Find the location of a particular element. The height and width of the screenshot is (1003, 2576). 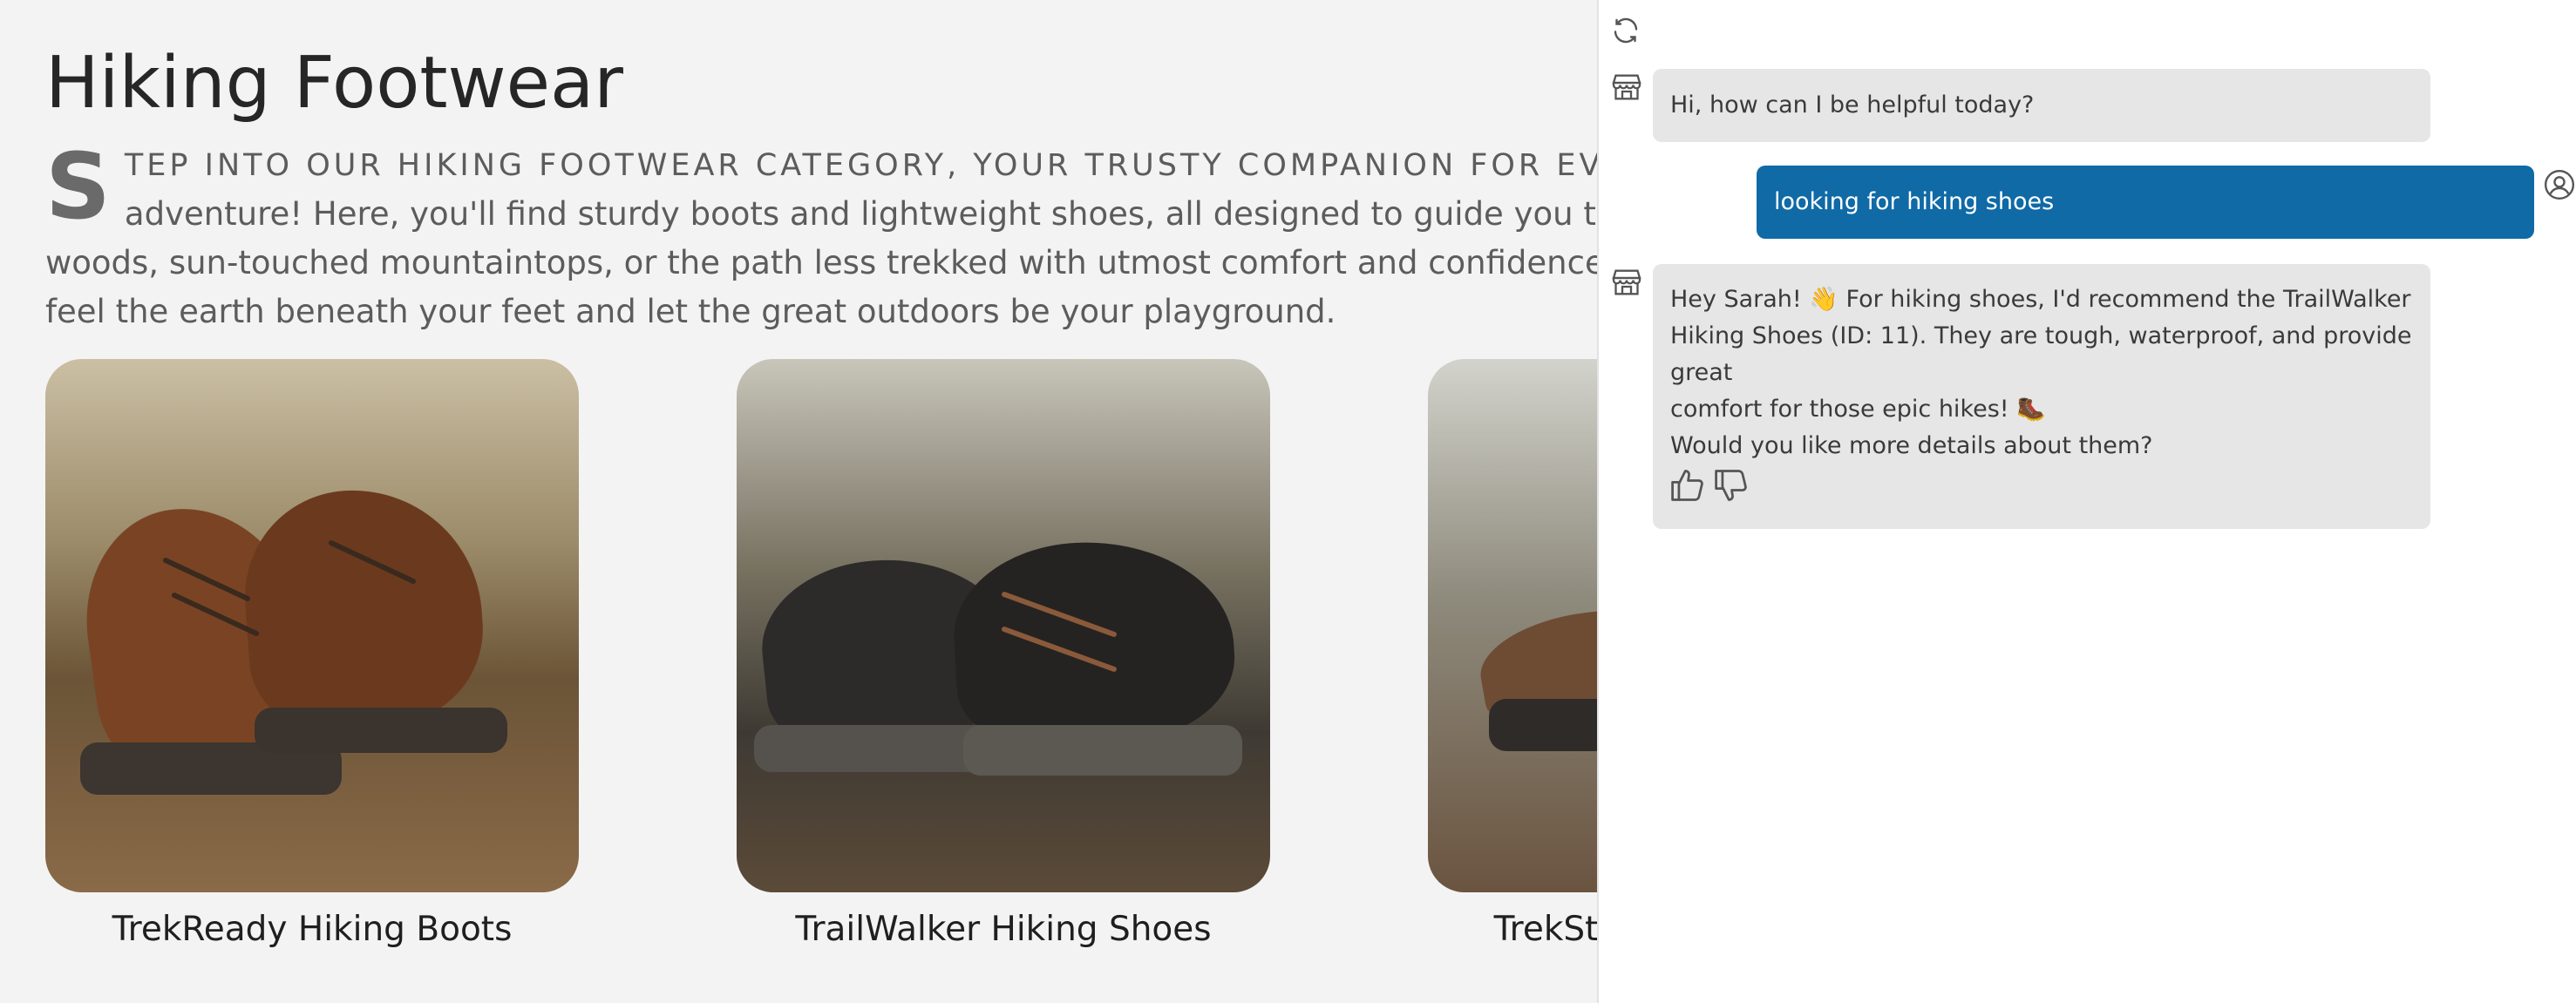

product-name: TrekStar Hiking Sandals is located at coordinates (1512, 929).